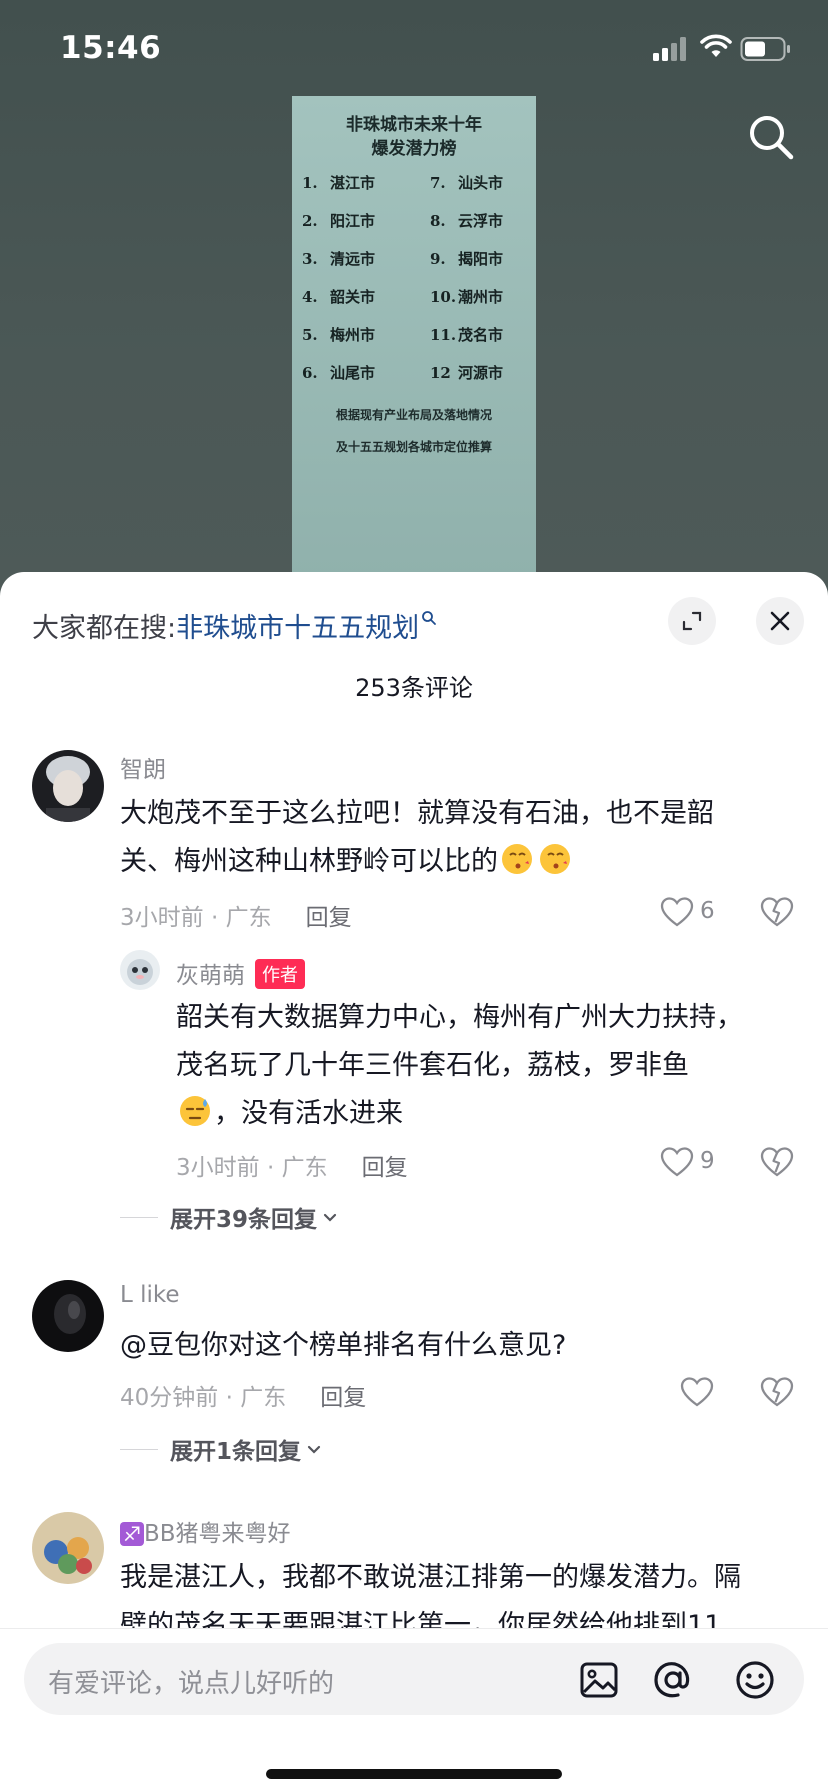 The width and height of the screenshot is (828, 1792). I want to click on comment-input: 有爱评论，说点儿好听的, so click(414, 1679).